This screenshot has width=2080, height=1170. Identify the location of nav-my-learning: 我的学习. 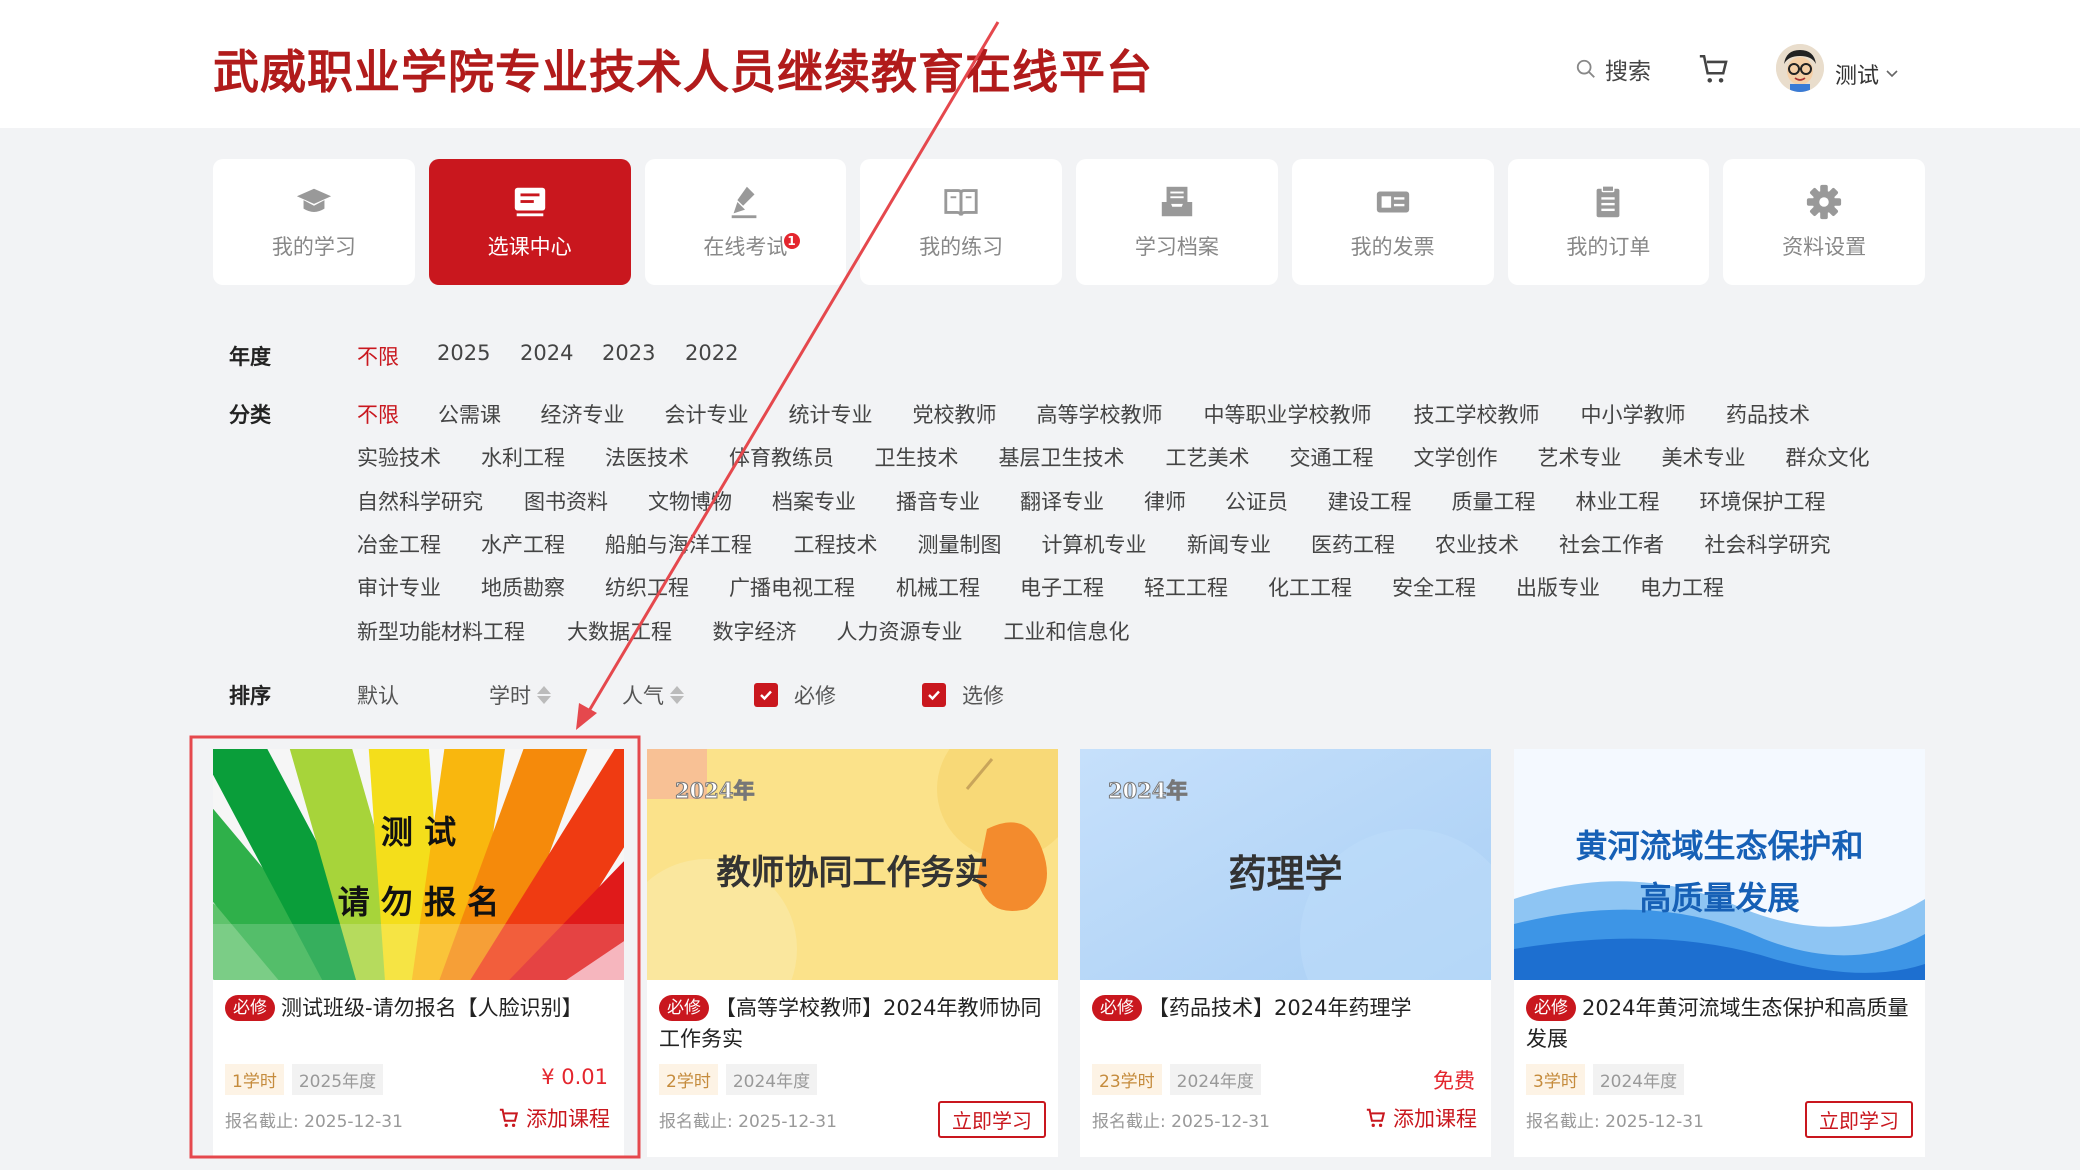
(314, 222).